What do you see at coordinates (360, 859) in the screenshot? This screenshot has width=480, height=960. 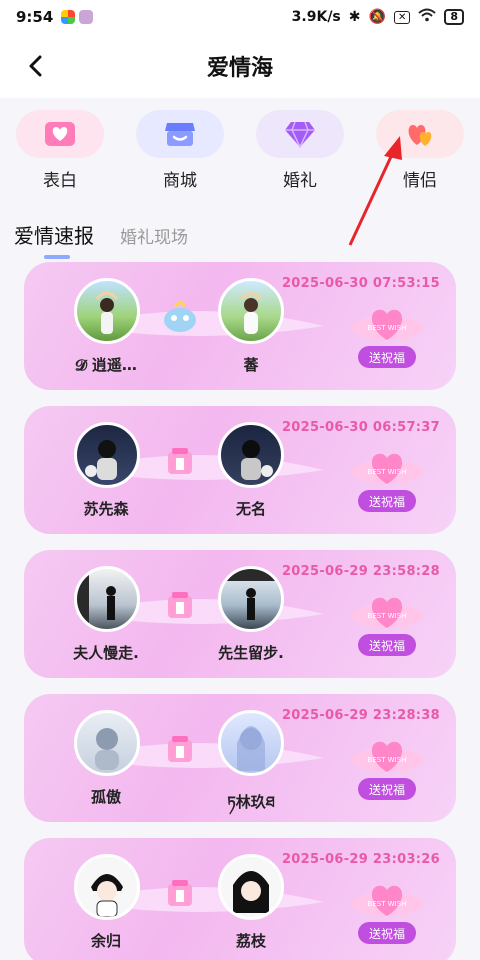 I see `card-timestamp: 2025-06-29 23:03:26` at bounding box center [360, 859].